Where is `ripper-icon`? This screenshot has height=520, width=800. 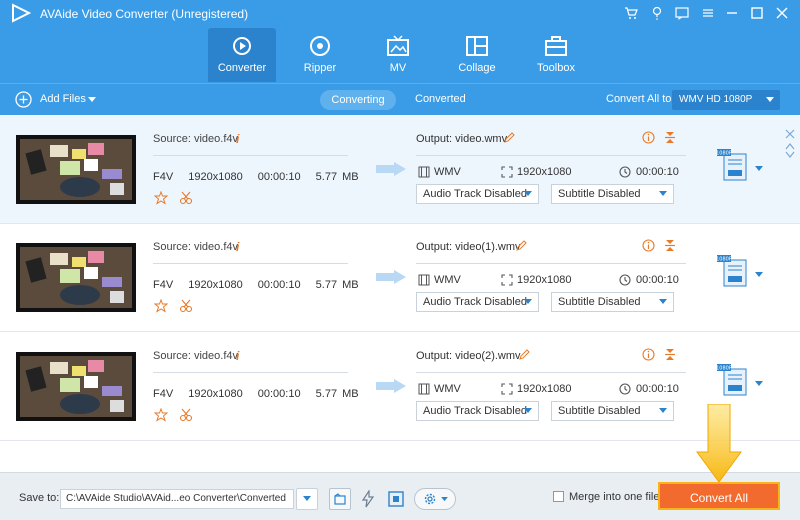
ripper-icon is located at coordinates (320, 46).